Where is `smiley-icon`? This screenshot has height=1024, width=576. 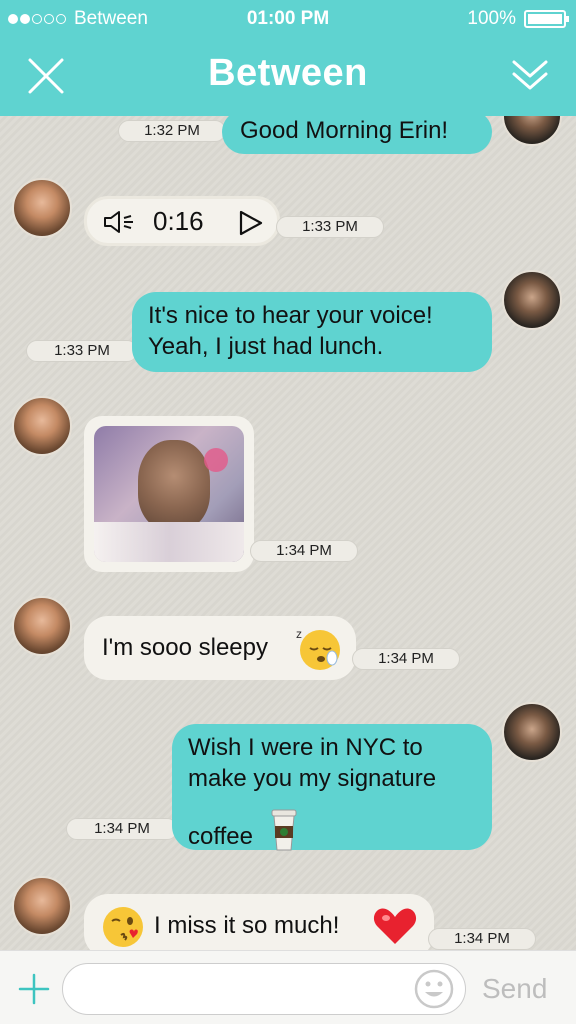 smiley-icon is located at coordinates (434, 989).